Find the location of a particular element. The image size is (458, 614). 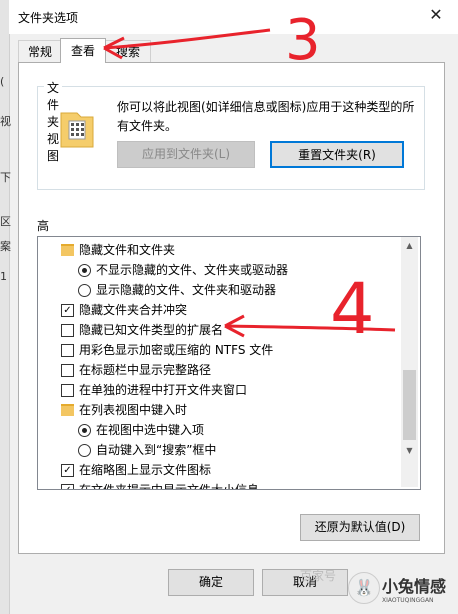

close-icon: ✕ is located at coordinates (436, 15).